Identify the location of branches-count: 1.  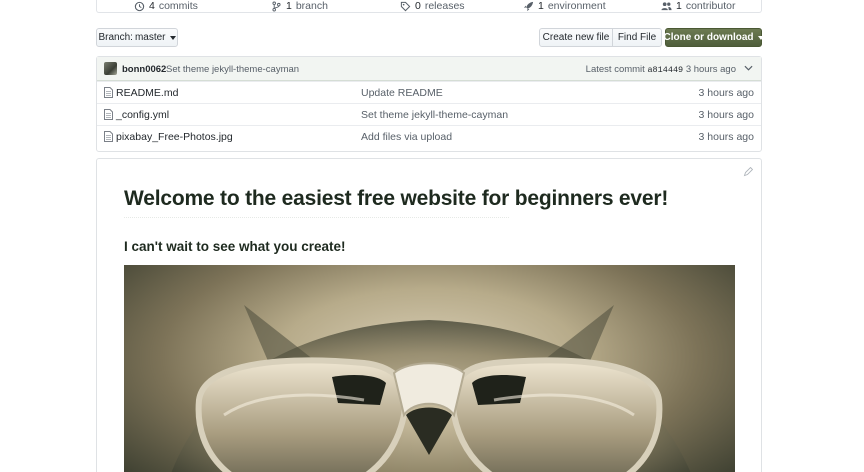
(289, 6).